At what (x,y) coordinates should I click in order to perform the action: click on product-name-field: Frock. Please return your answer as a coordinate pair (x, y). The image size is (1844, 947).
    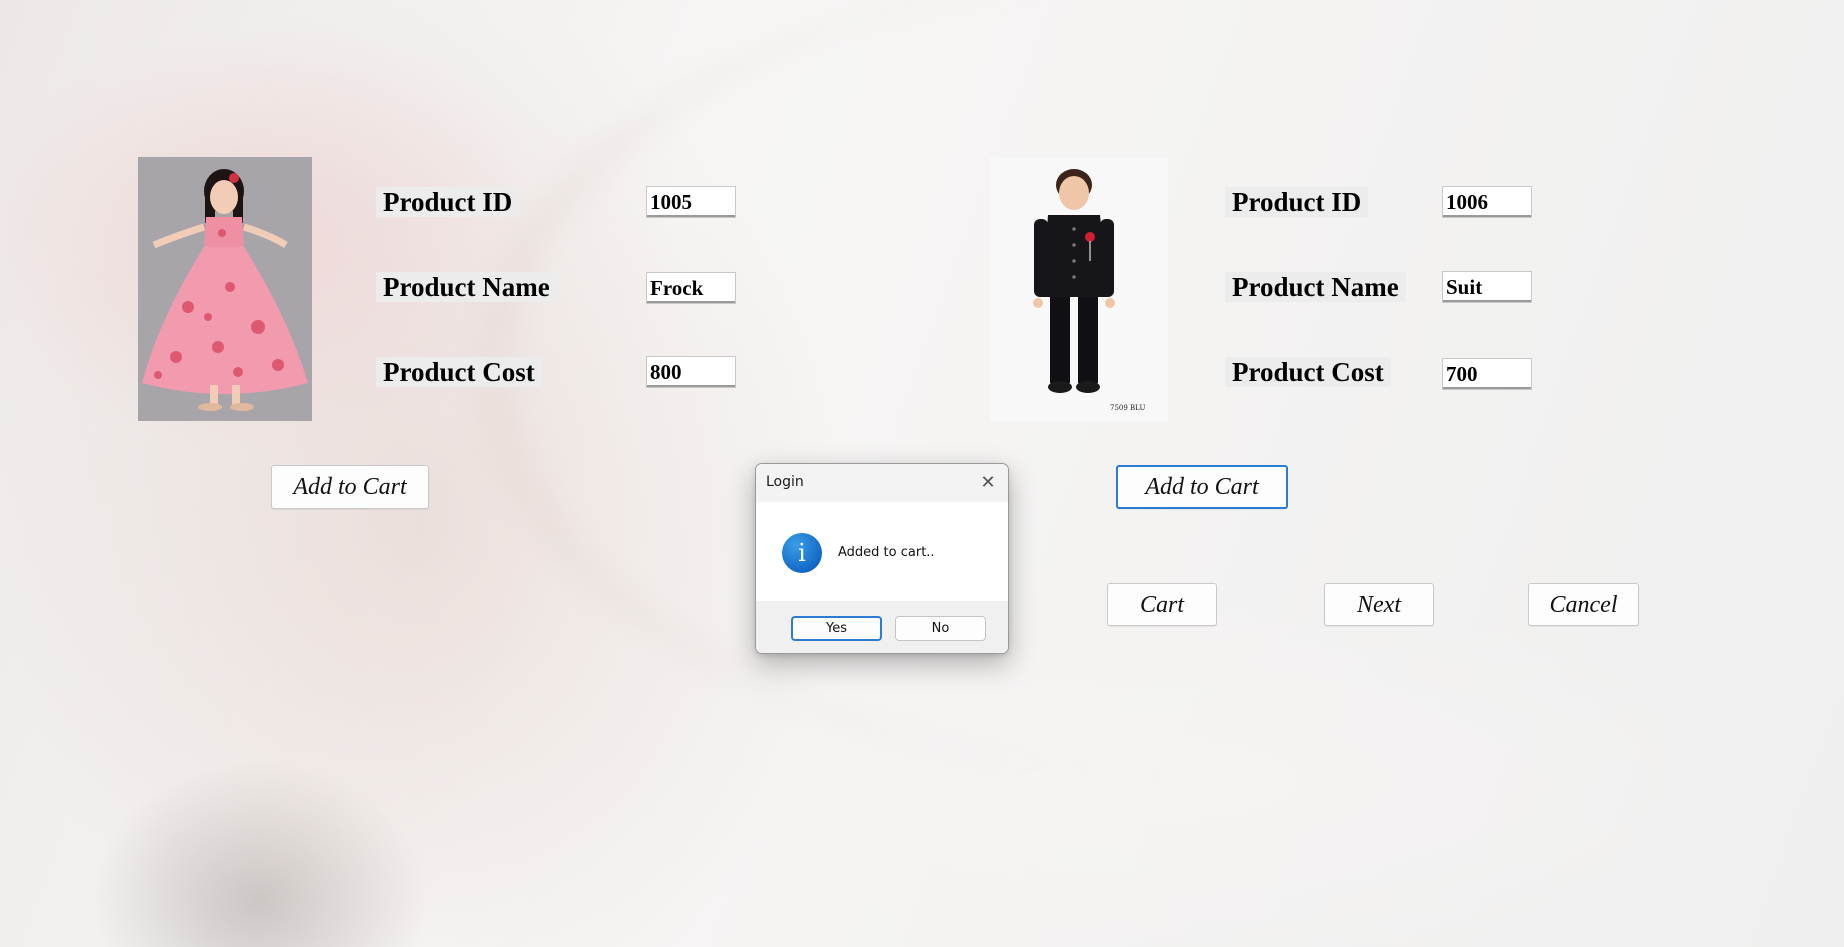
    Looking at the image, I should click on (691, 288).